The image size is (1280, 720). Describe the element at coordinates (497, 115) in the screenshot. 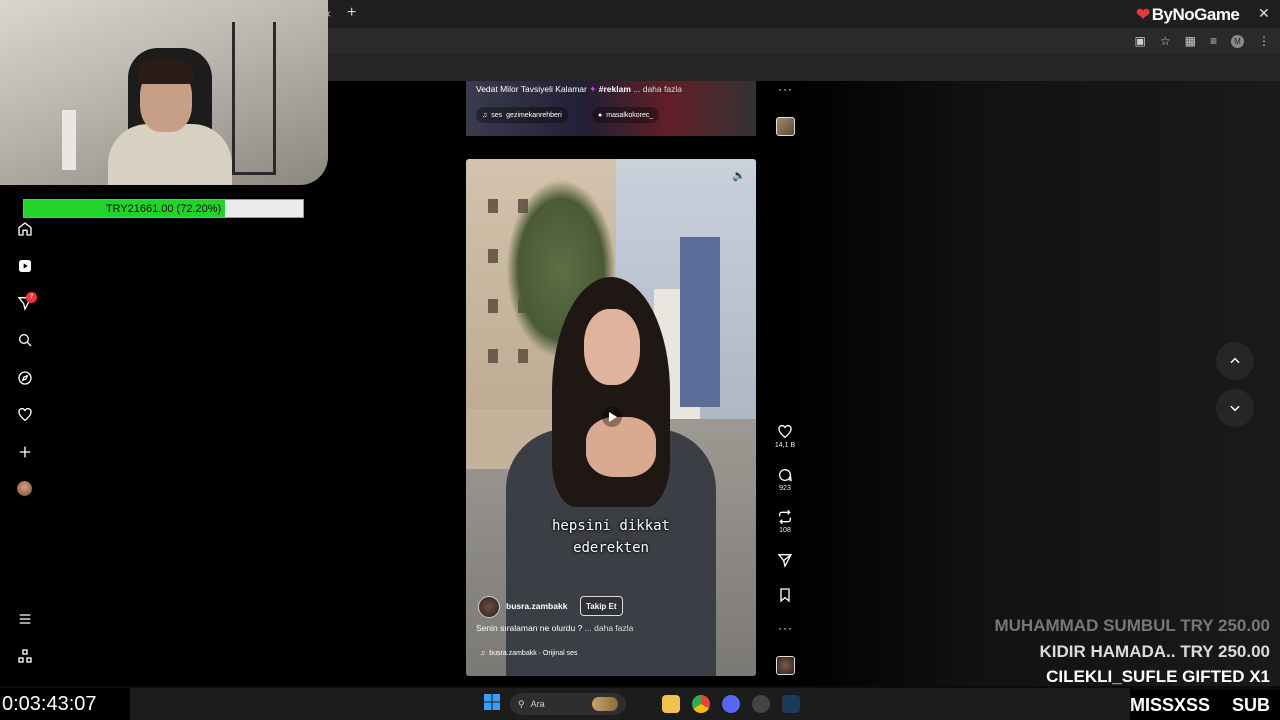

I see `audio-prefix: ses` at that location.